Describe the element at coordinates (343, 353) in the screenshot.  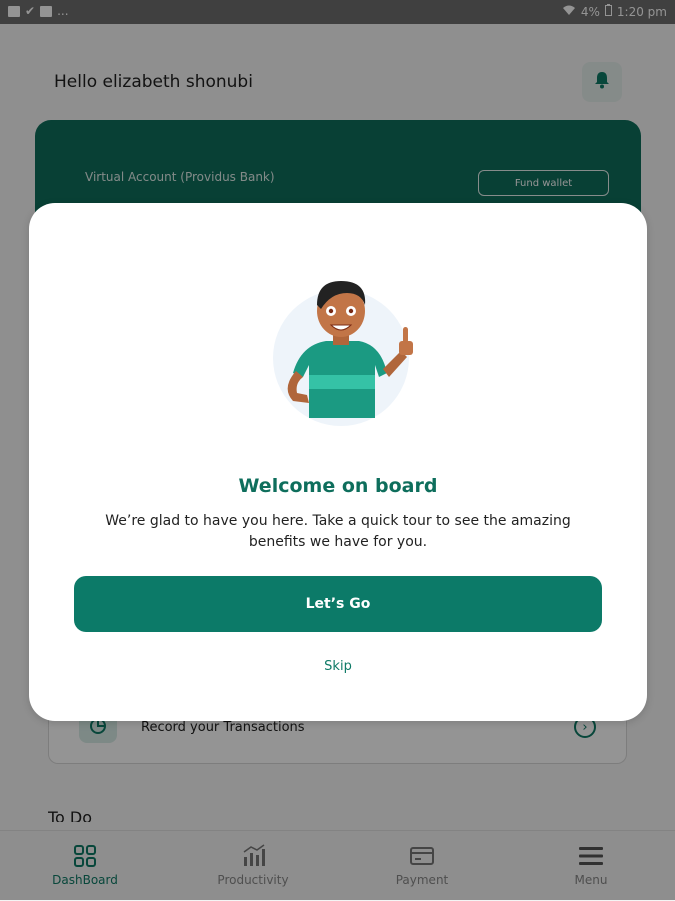
I see `welcome-character-illustration` at that location.